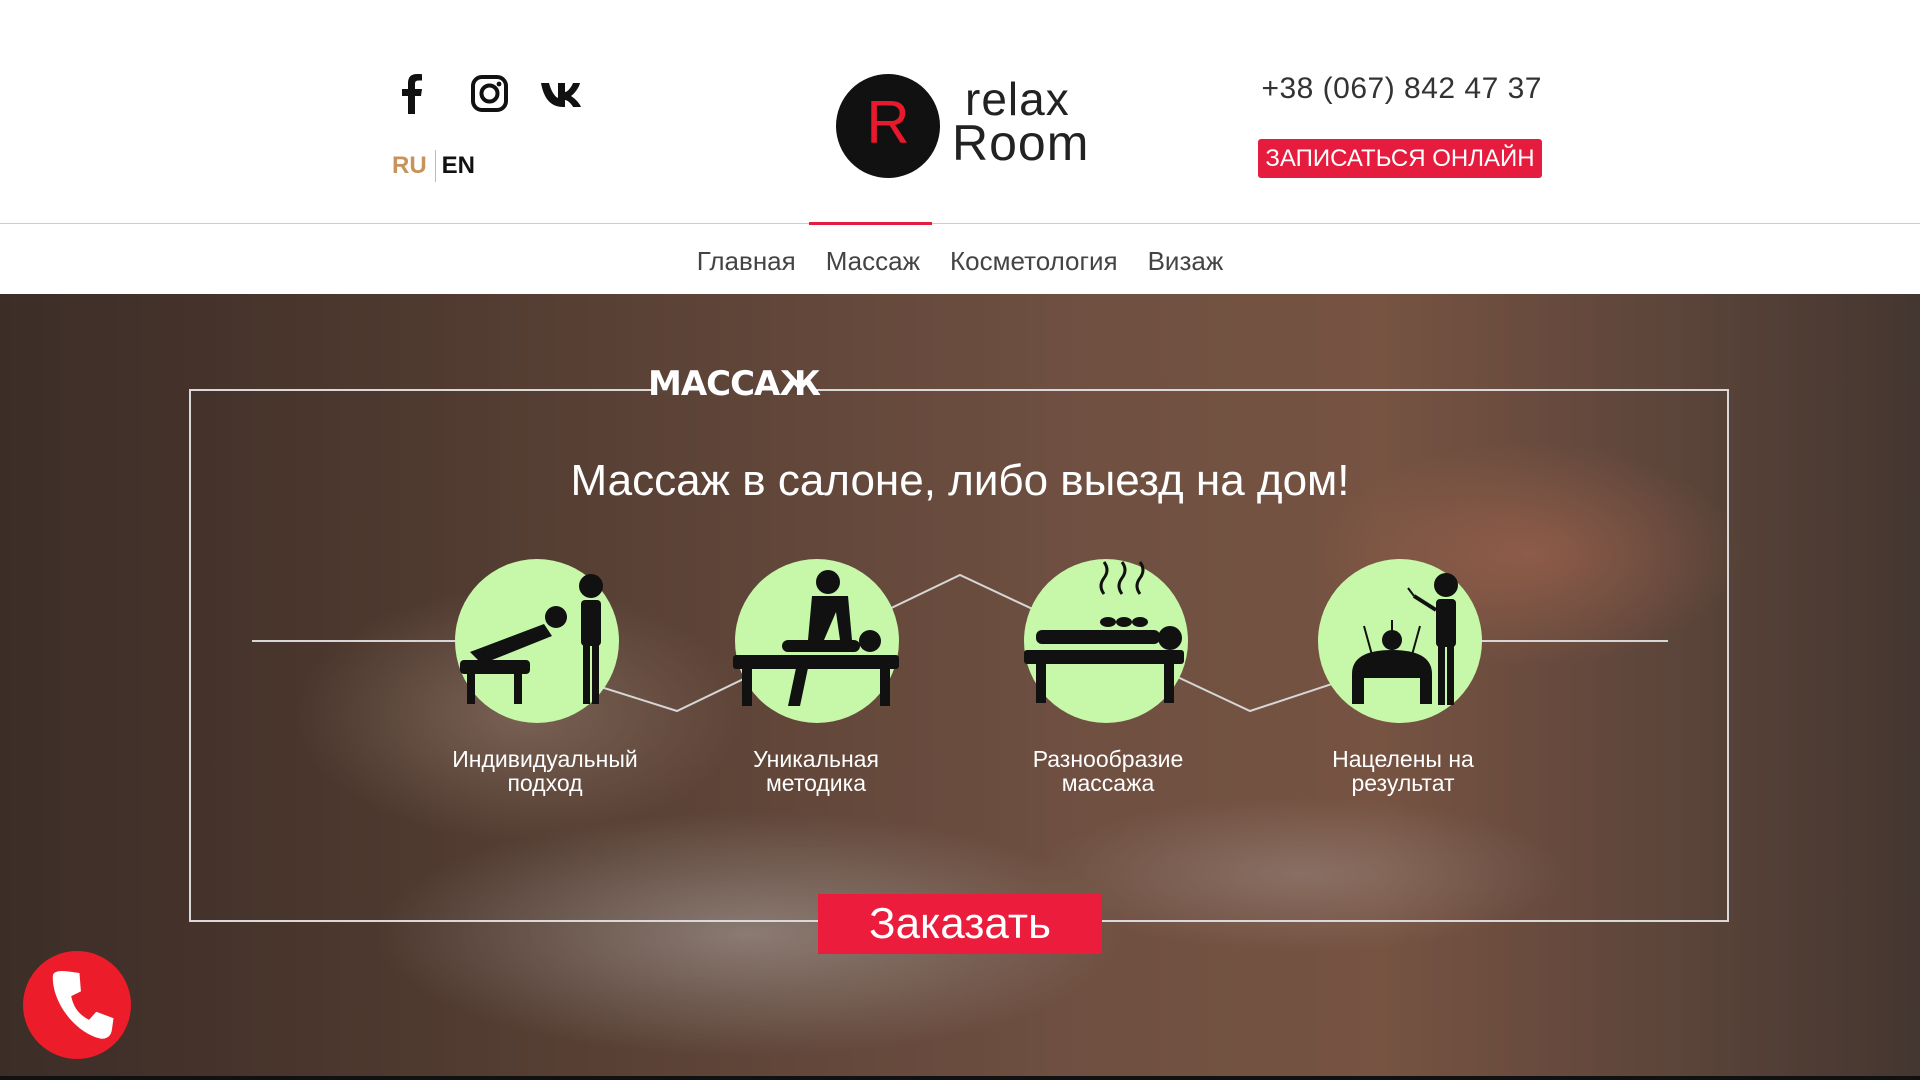  I want to click on nav-active-indicator, so click(870, 223).